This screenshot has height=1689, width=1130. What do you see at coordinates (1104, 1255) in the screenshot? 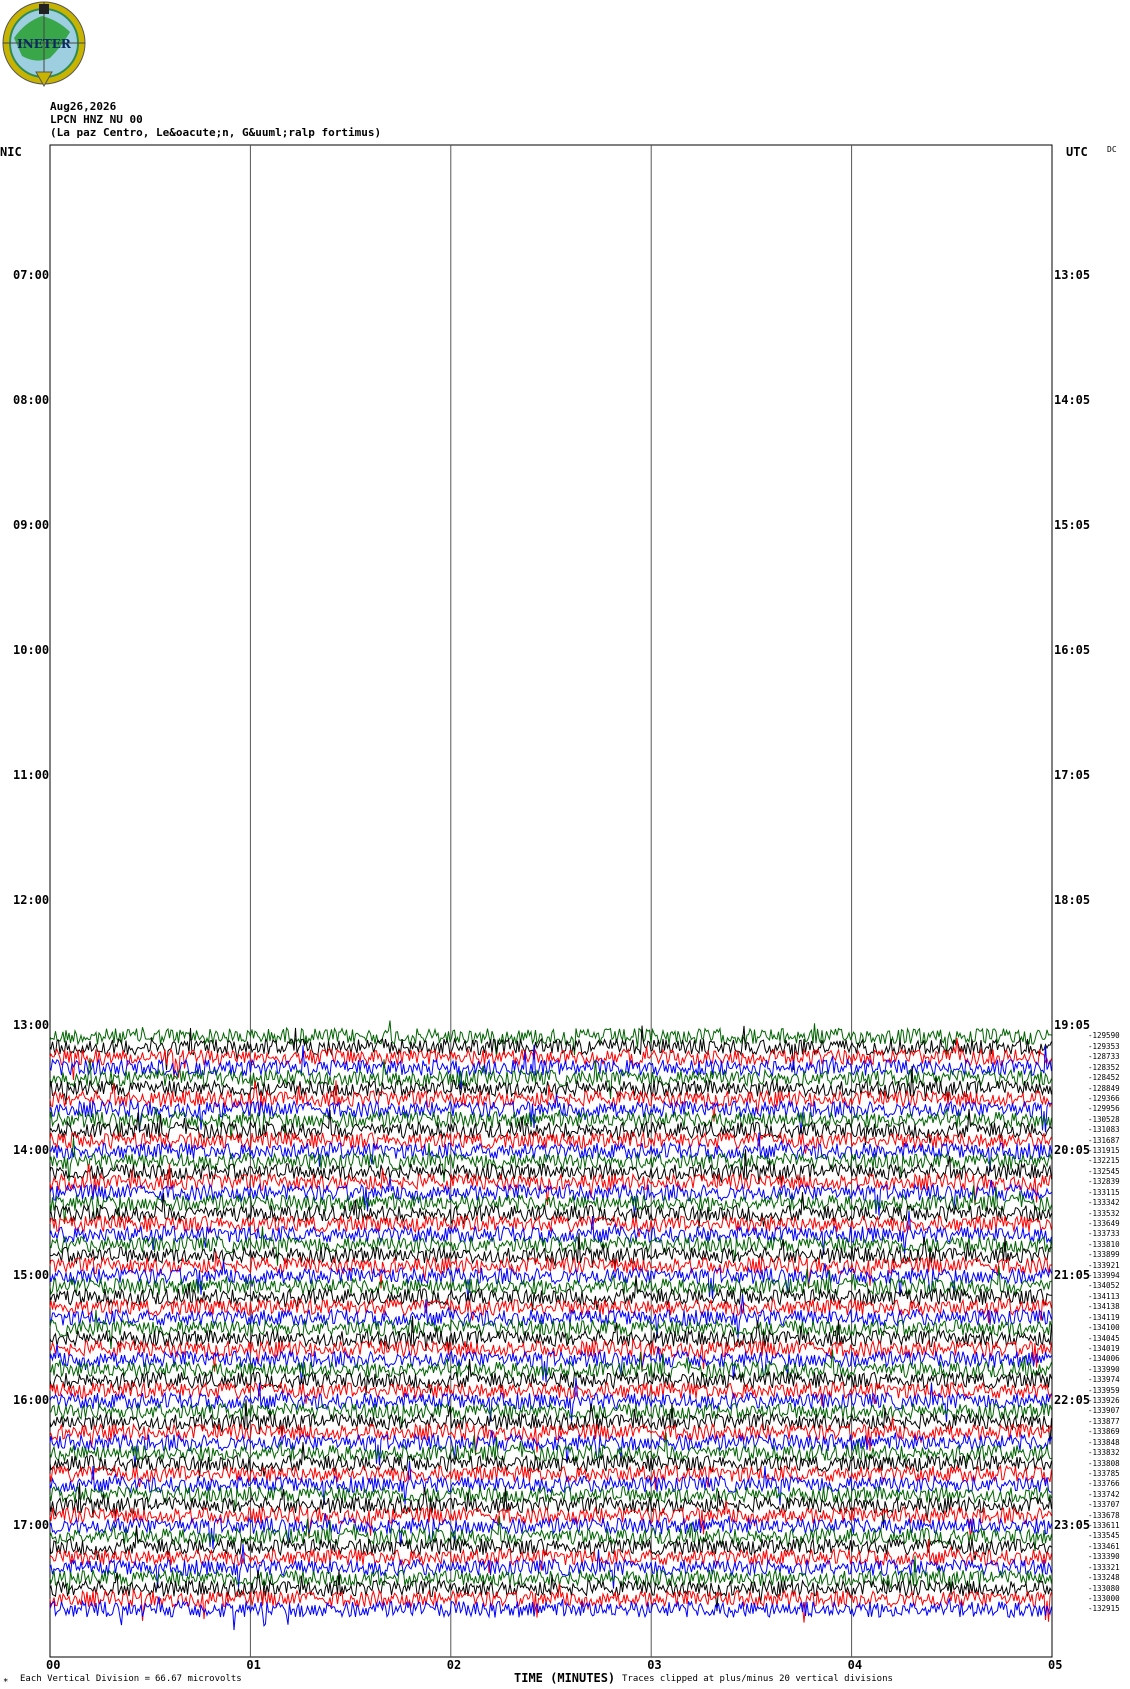
I see `dc-offset-label: -133899` at bounding box center [1104, 1255].